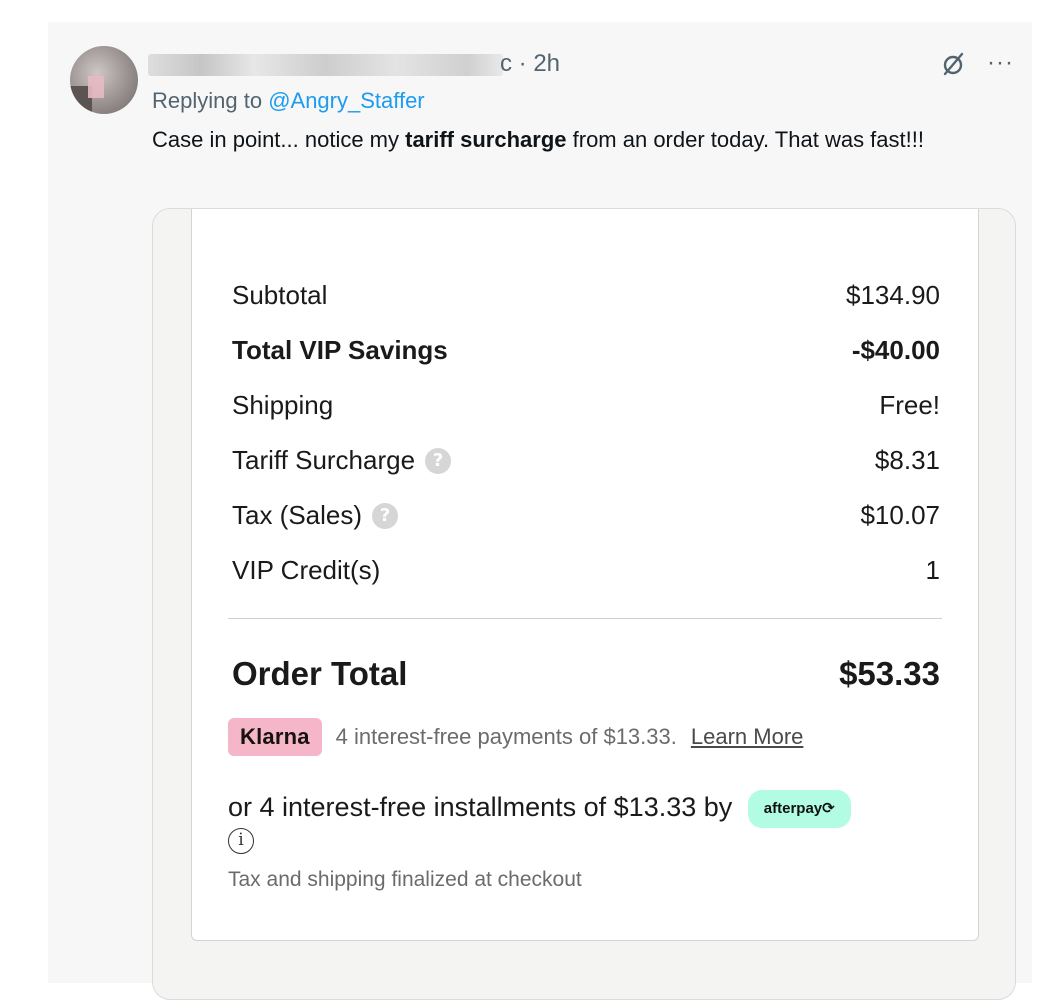 The width and height of the screenshot is (1049, 1000). What do you see at coordinates (283, 405) in the screenshot?
I see `row-label: Shipping` at bounding box center [283, 405].